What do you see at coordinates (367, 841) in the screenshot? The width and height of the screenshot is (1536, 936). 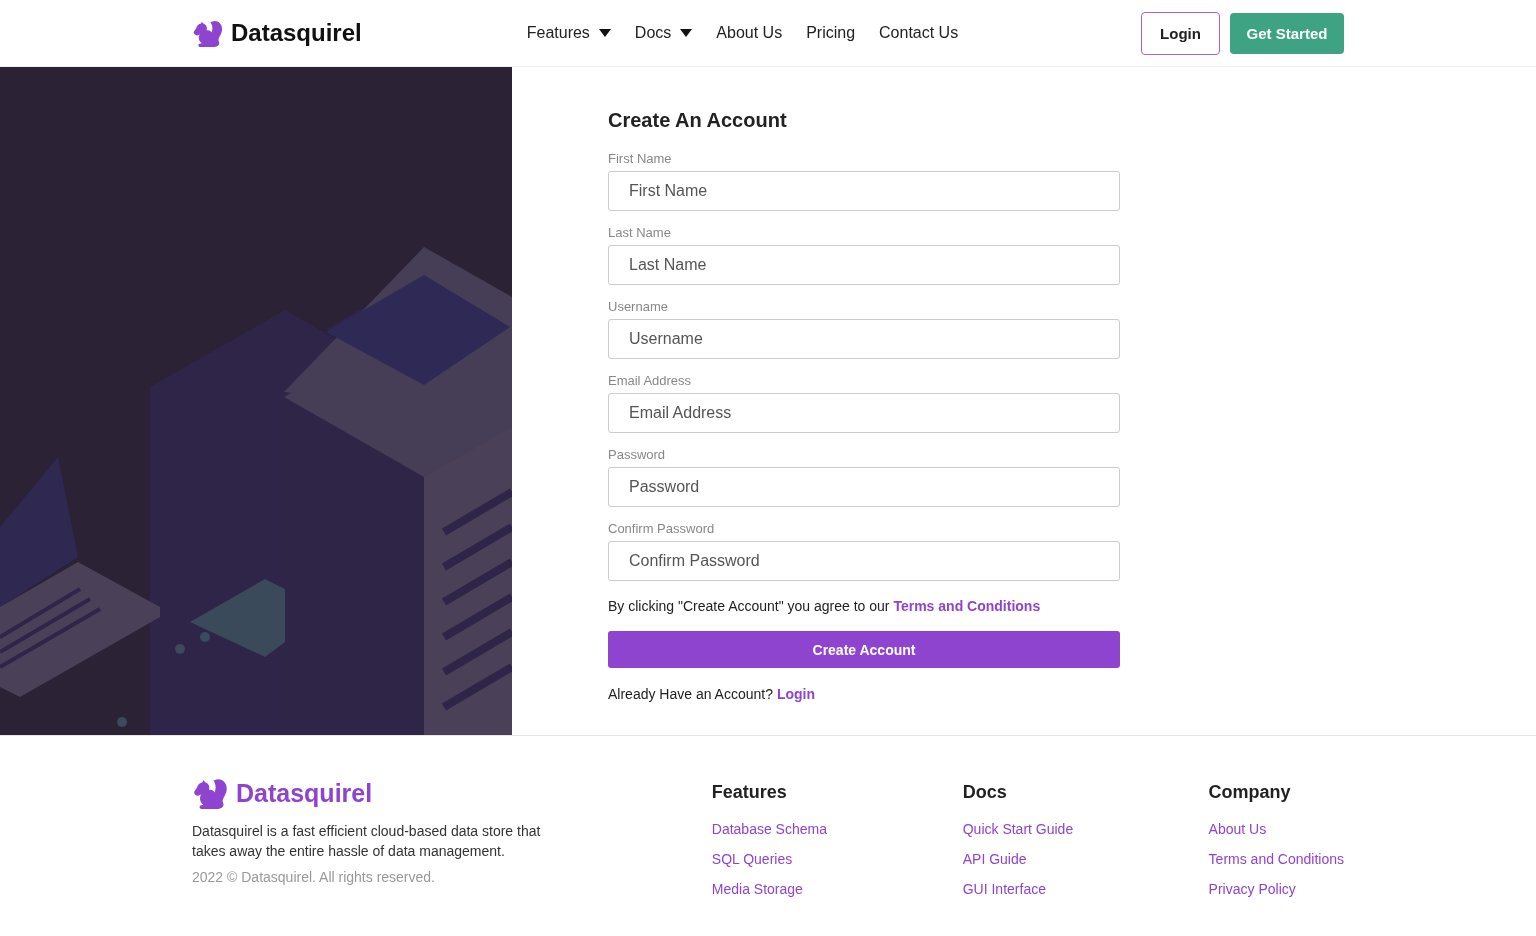 I see `footer-description: Datasquirel is a fast efficient cloud-based data store that takes away the entire hassle of data management.` at bounding box center [367, 841].